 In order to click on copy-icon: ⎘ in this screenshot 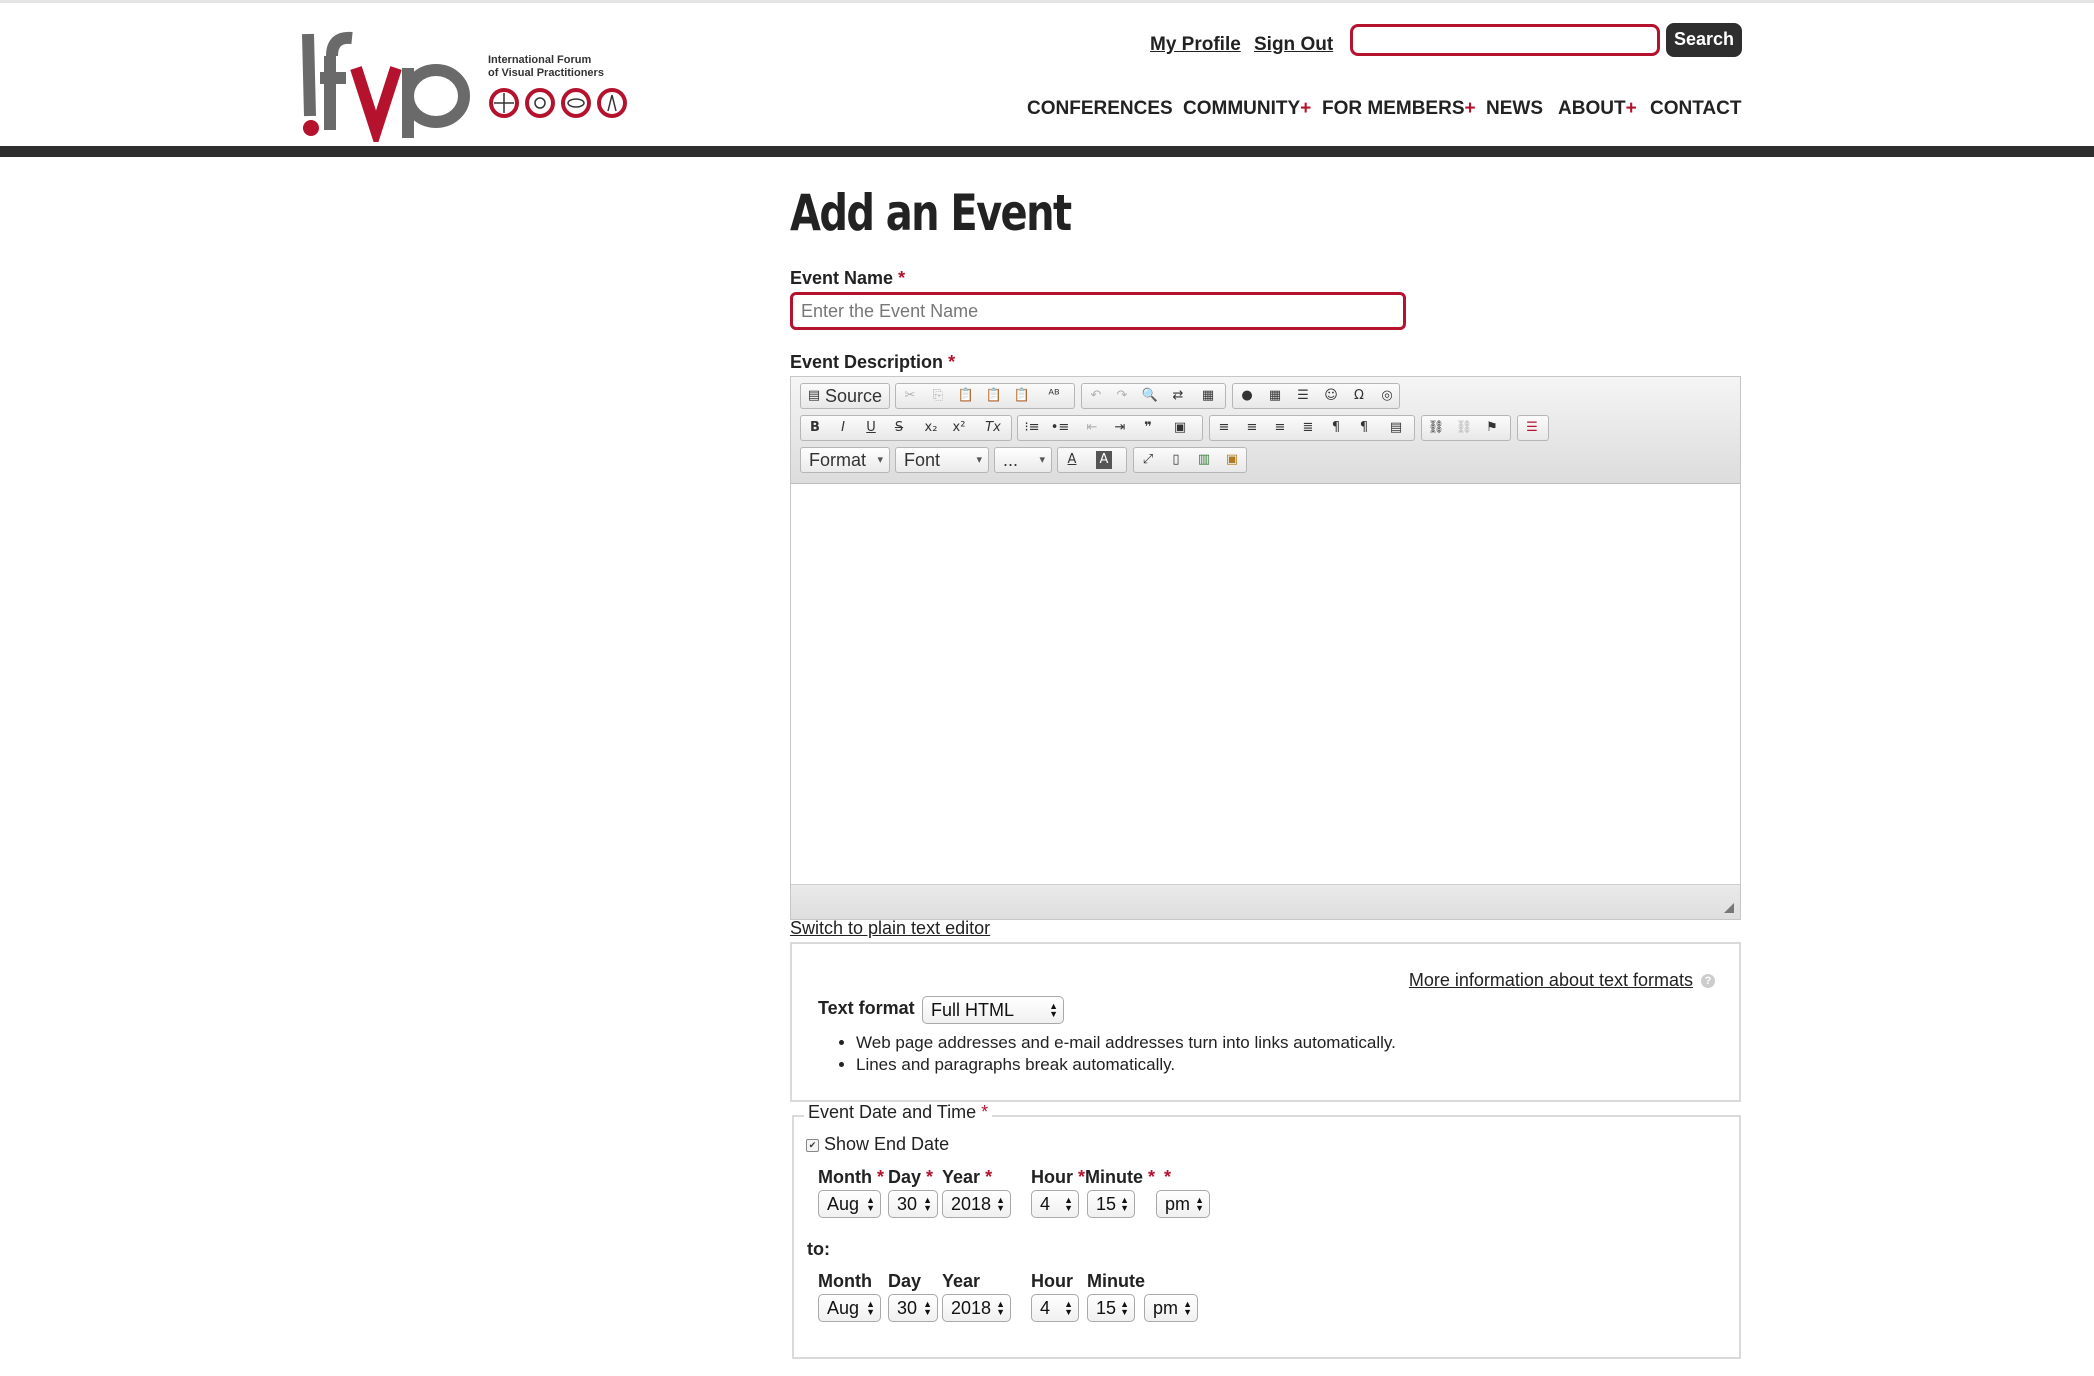, I will do `click(938, 396)`.